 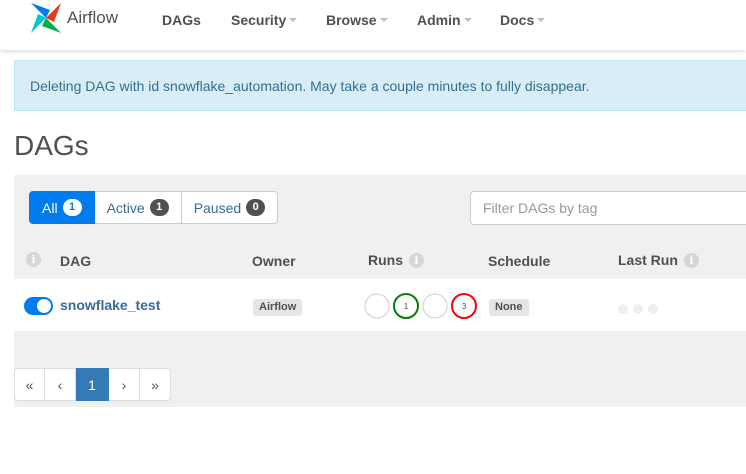 I want to click on header-last-run-label: Last Run, so click(x=648, y=260).